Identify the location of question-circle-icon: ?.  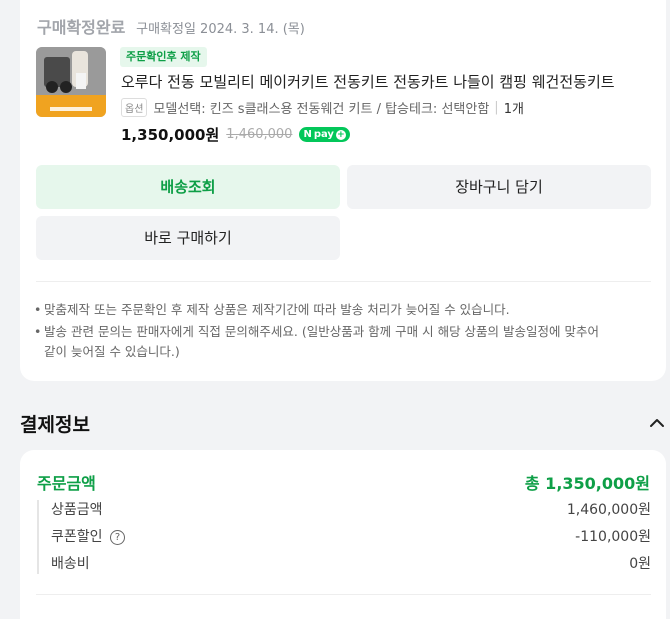
(117, 537).